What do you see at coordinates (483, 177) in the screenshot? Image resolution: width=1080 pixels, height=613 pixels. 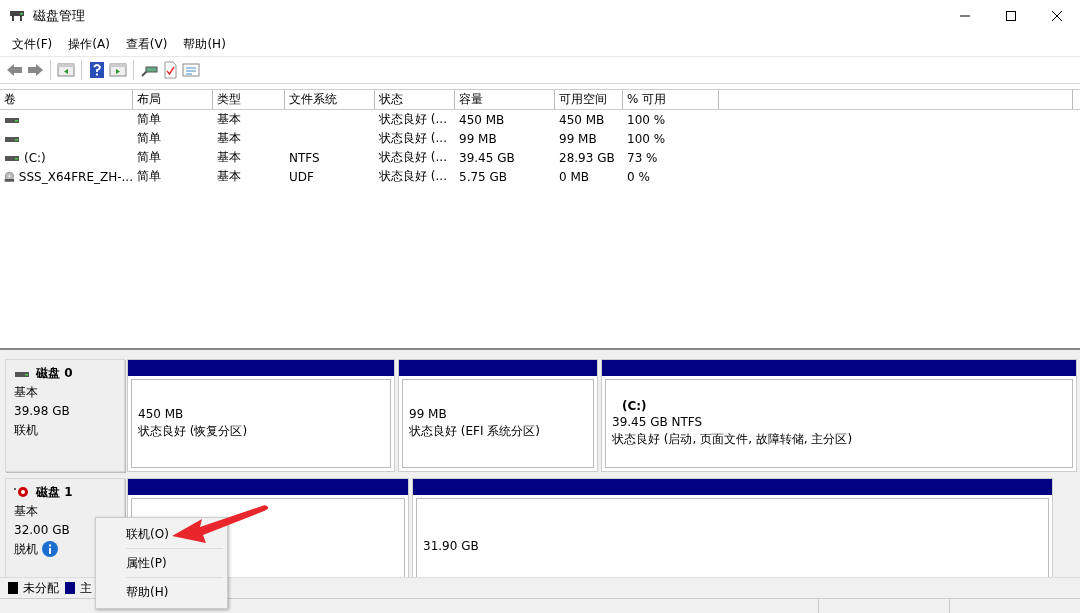 I see `table-cell-text: 5.75 GB` at bounding box center [483, 177].